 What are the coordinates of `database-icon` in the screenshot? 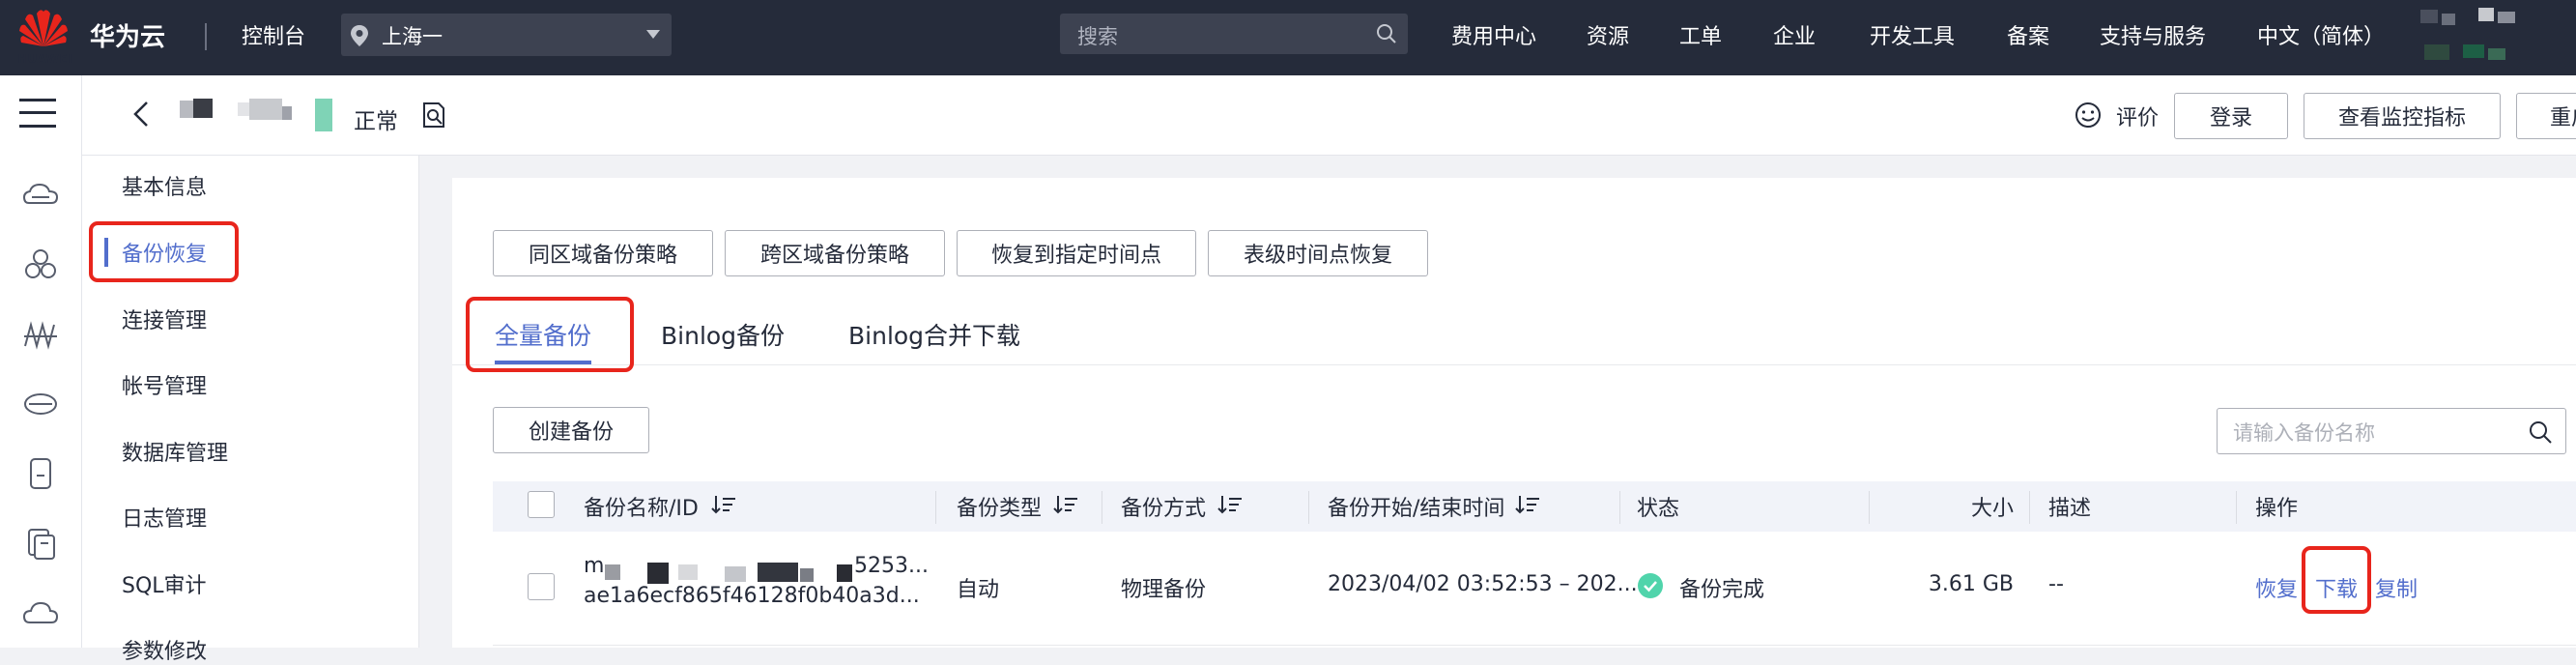 It's located at (41, 474).